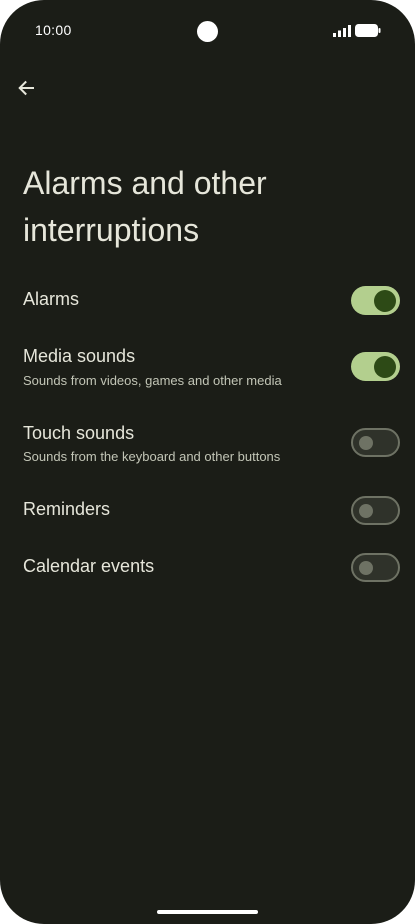 The width and height of the screenshot is (415, 924). I want to click on status-bar: 10:00, so click(207, 31).